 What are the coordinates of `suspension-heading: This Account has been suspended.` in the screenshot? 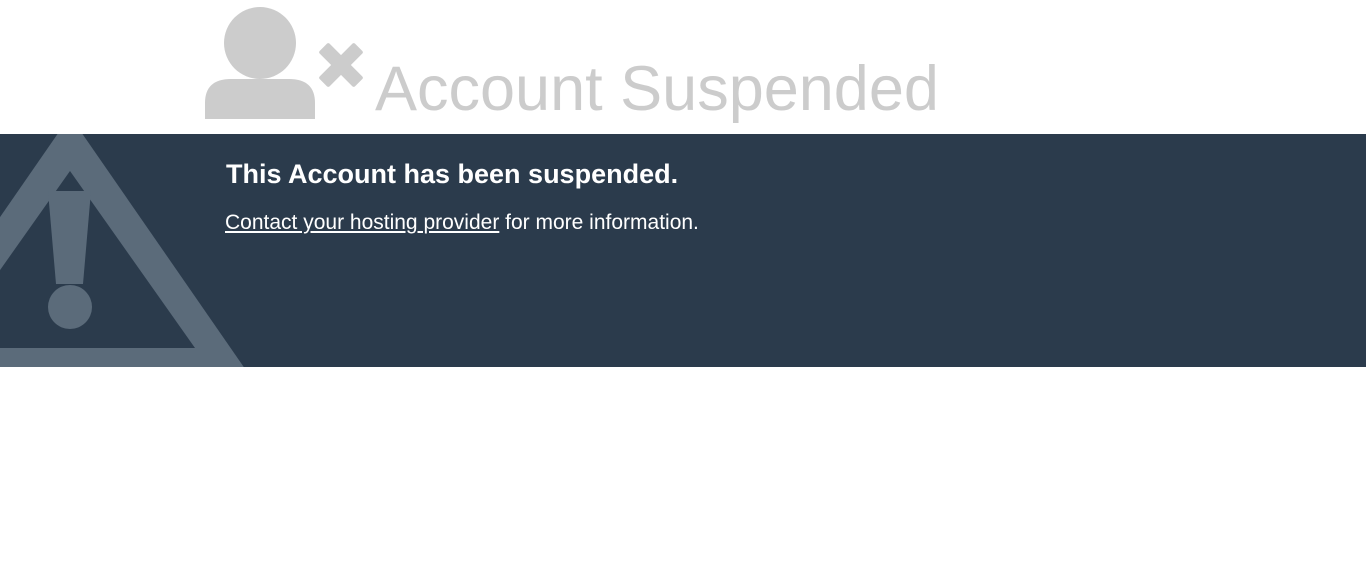 It's located at (452, 174).